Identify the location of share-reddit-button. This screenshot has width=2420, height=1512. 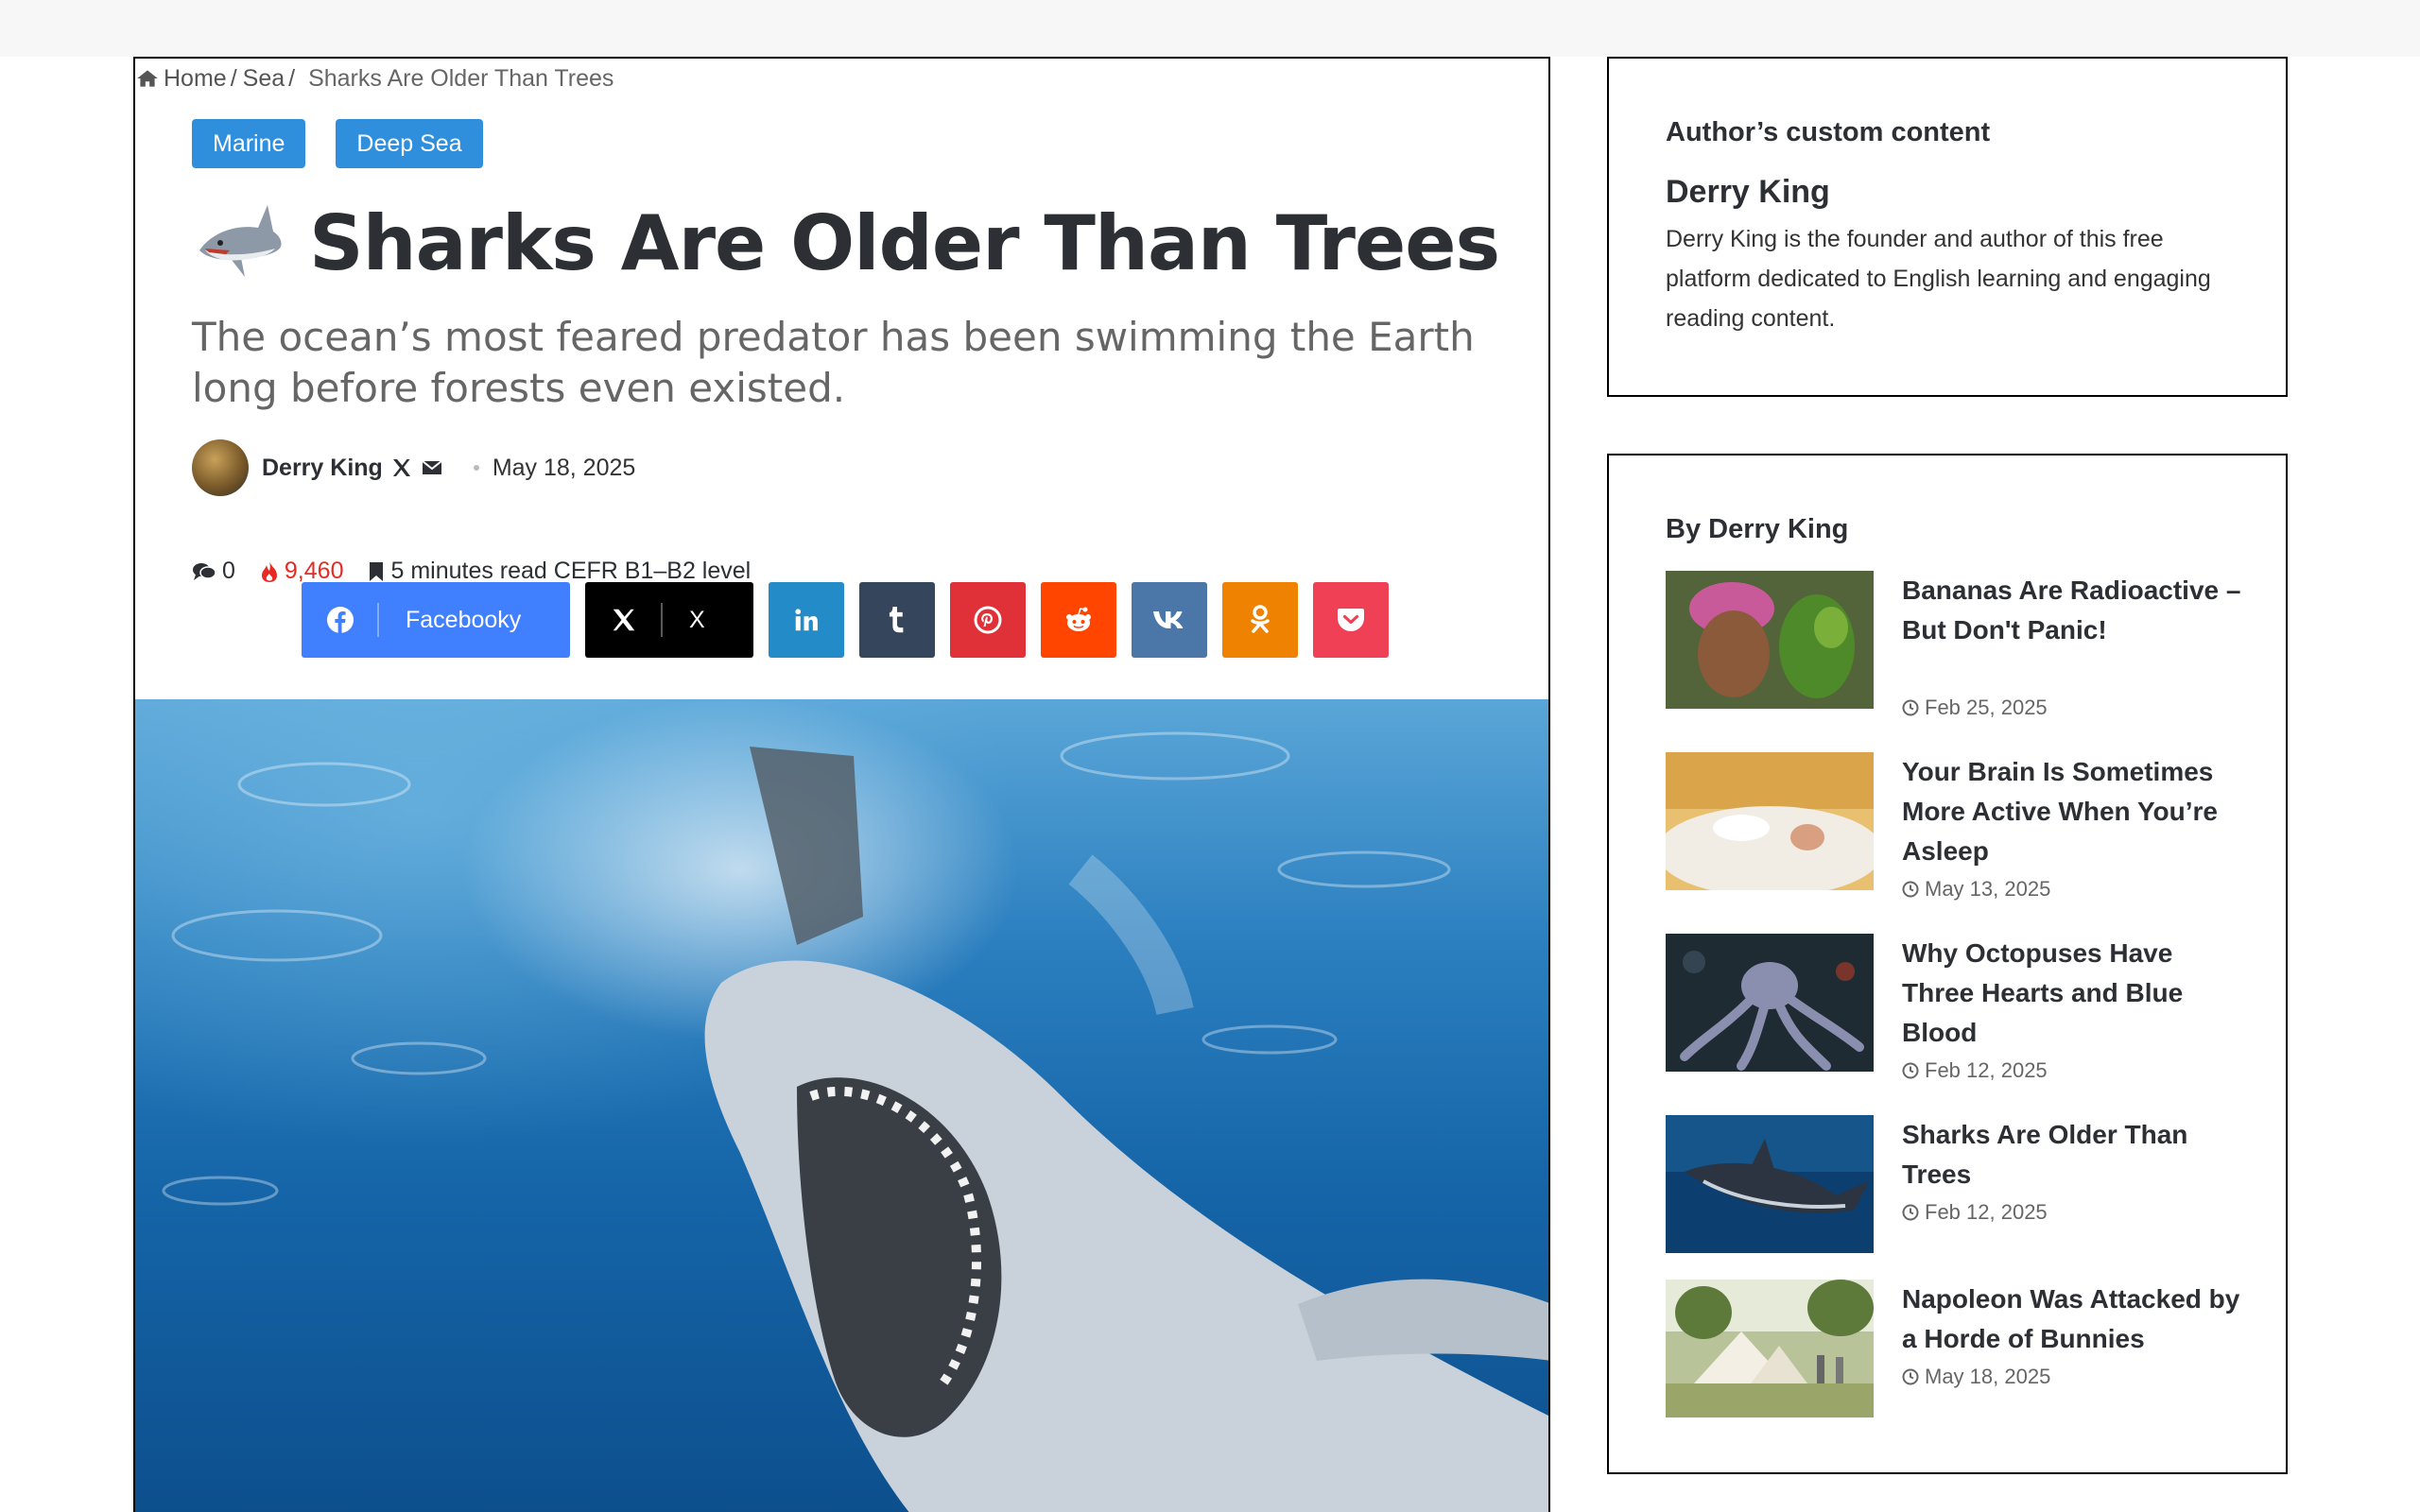
(1078, 620).